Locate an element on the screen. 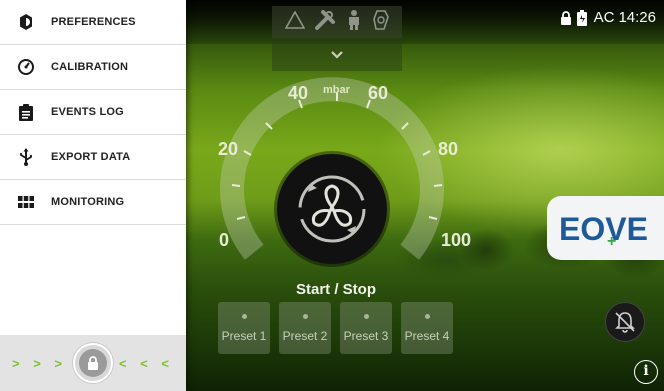 The height and width of the screenshot is (391, 664). menu-item-label: EXPORT DATA is located at coordinates (91, 157).